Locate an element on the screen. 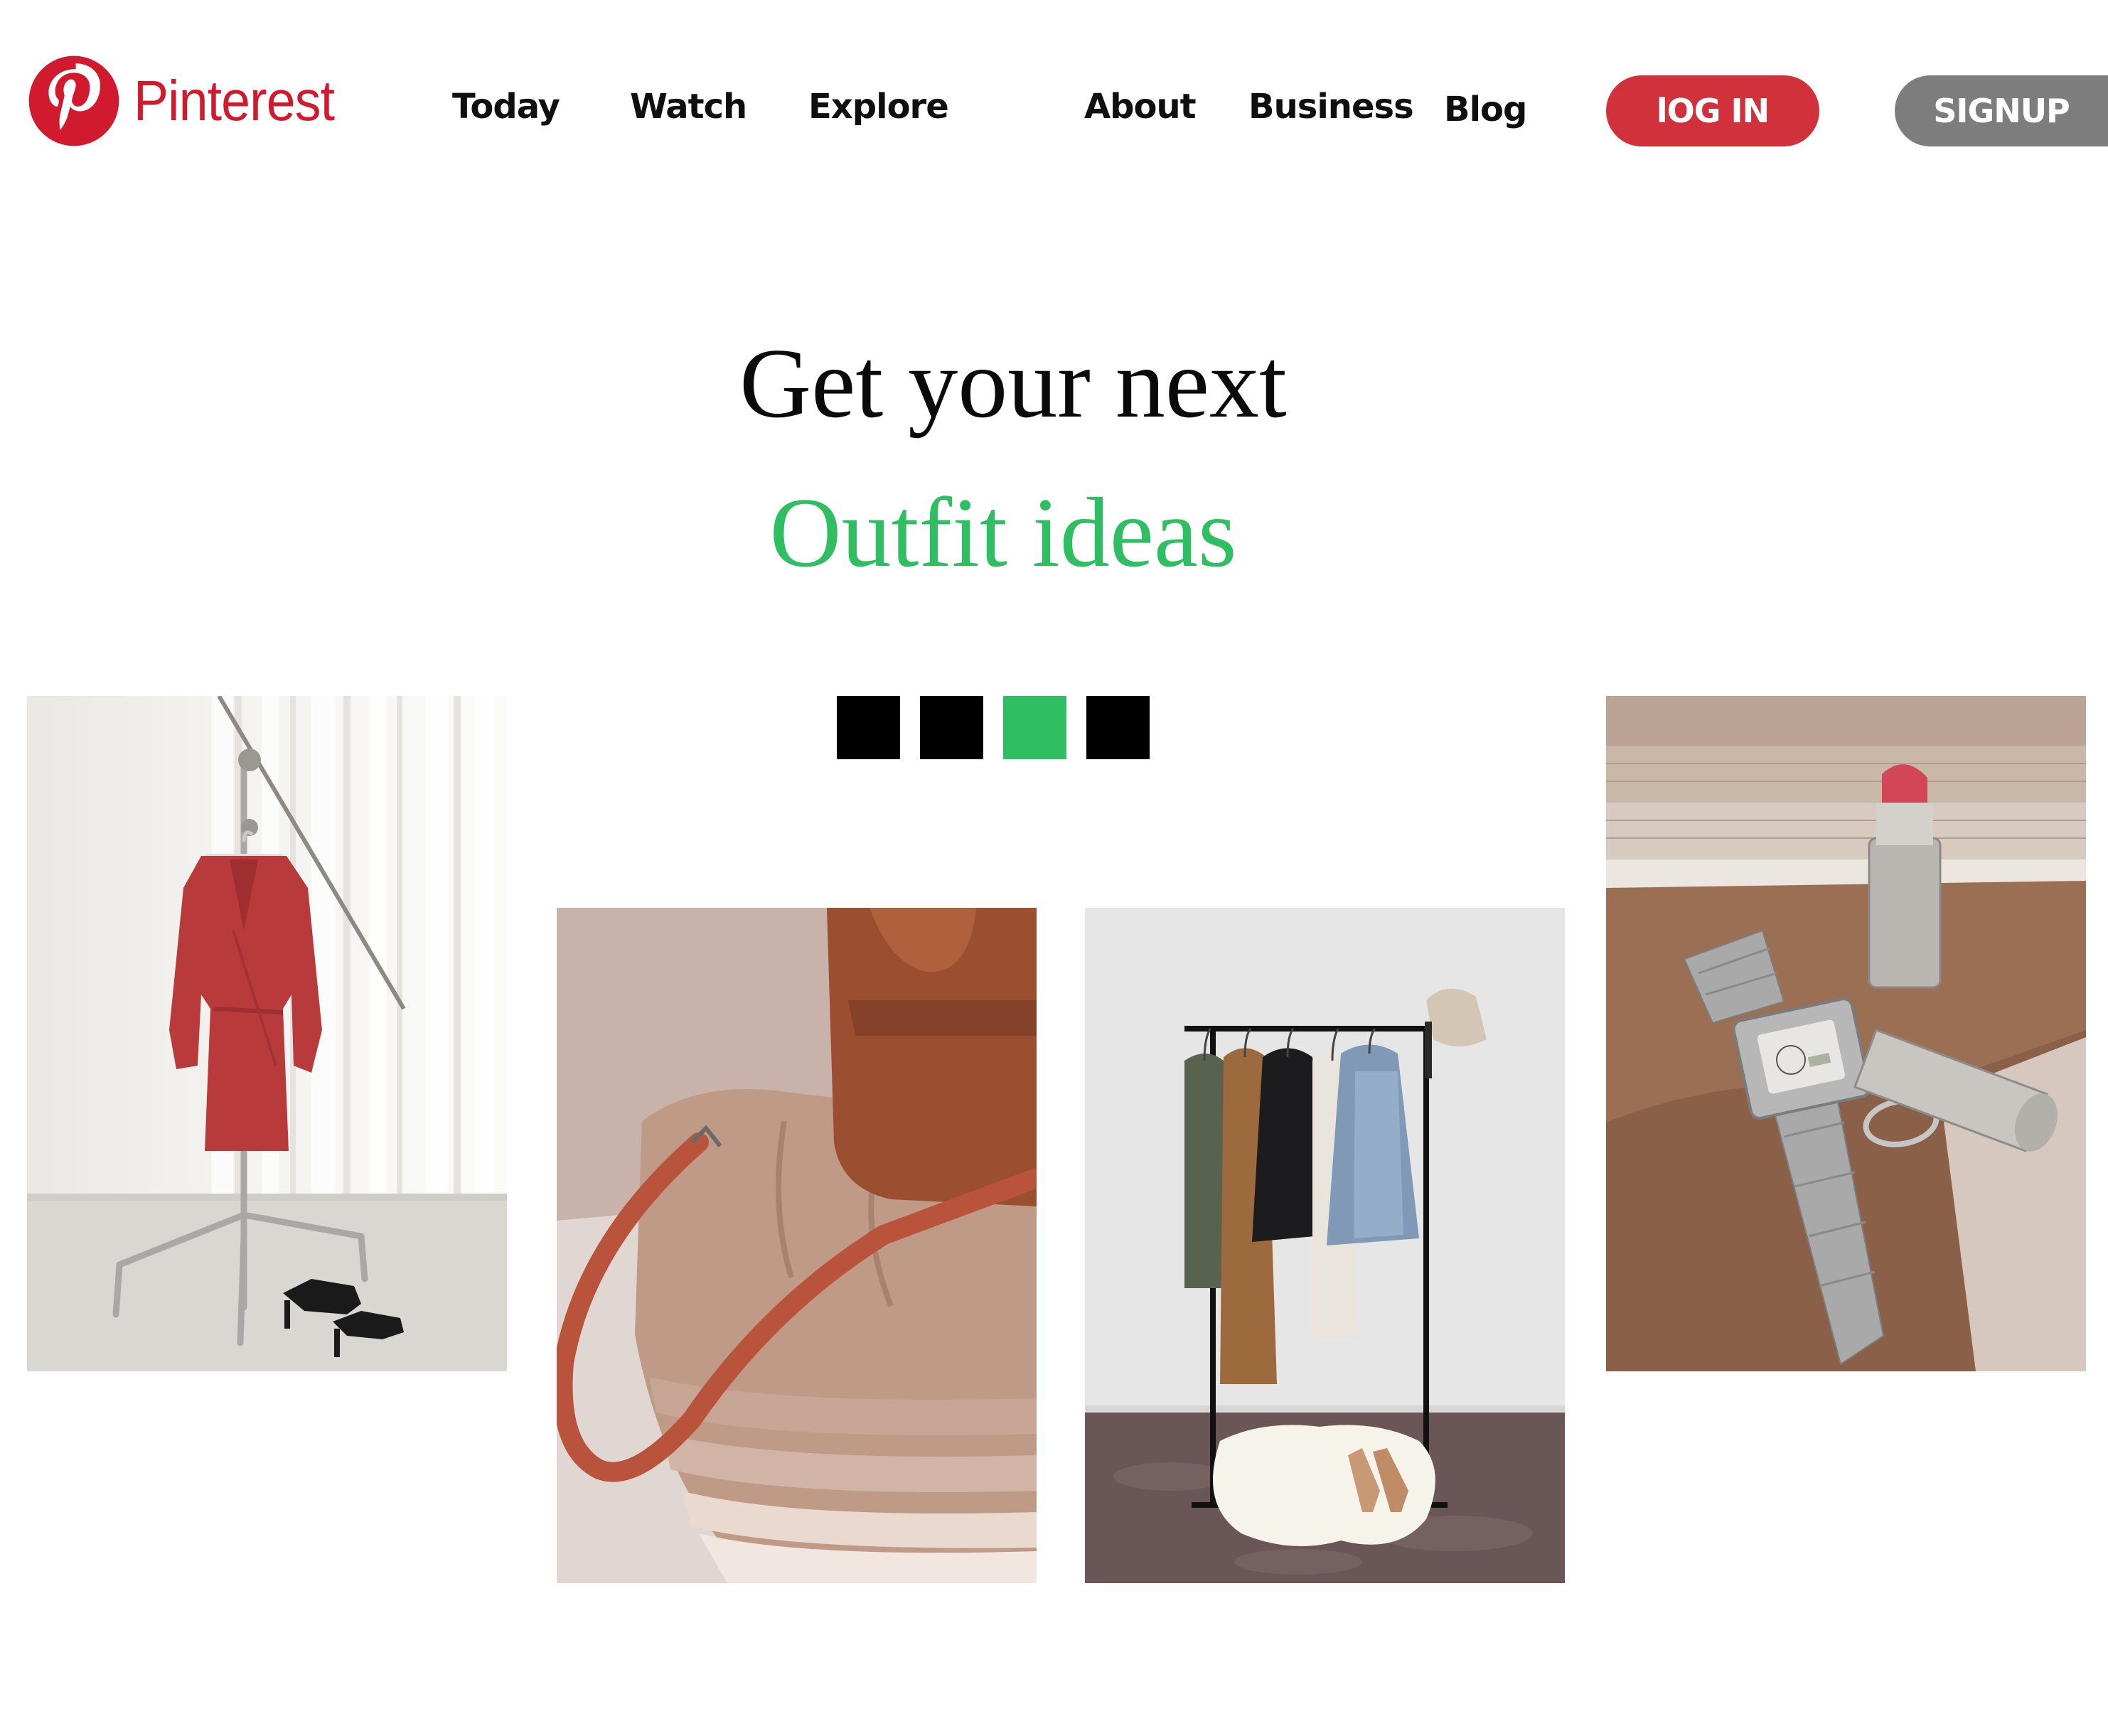 This screenshot has height=1736, width=2108. hero-heading: Get your next is located at coordinates (1013, 383).